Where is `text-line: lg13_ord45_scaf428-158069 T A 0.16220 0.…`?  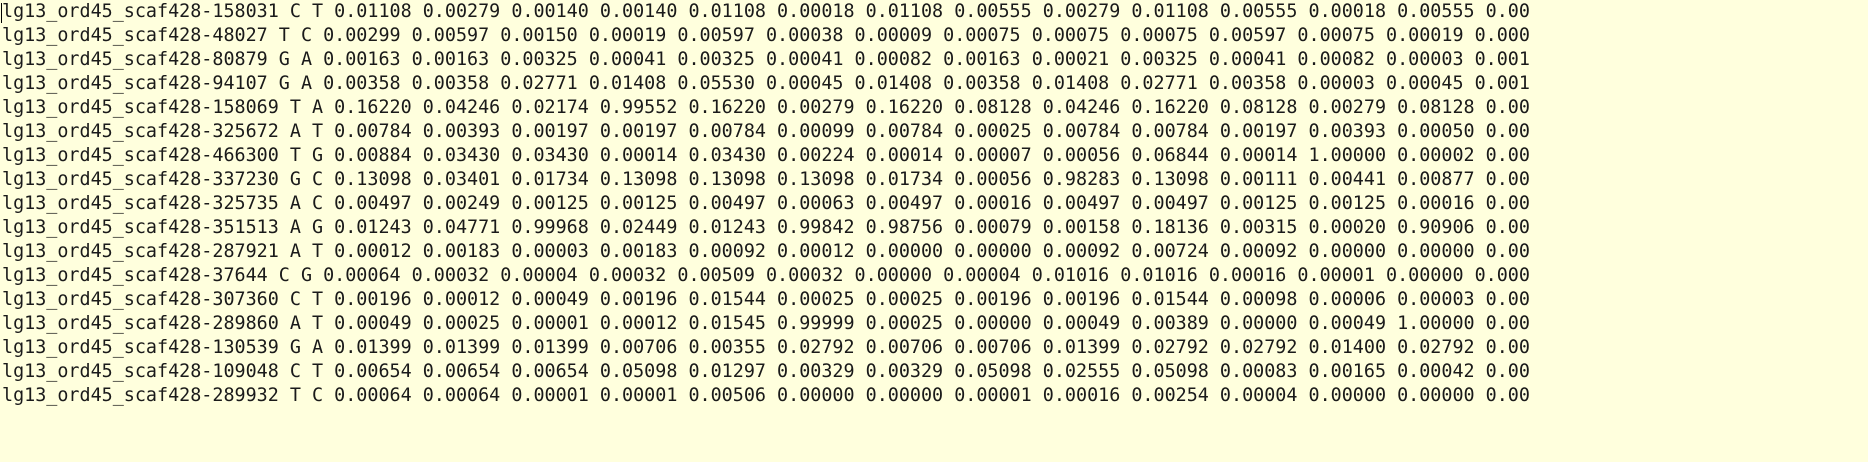 text-line: lg13_ord45_scaf428-158069 T A 0.16220 0.… is located at coordinates (766, 107).